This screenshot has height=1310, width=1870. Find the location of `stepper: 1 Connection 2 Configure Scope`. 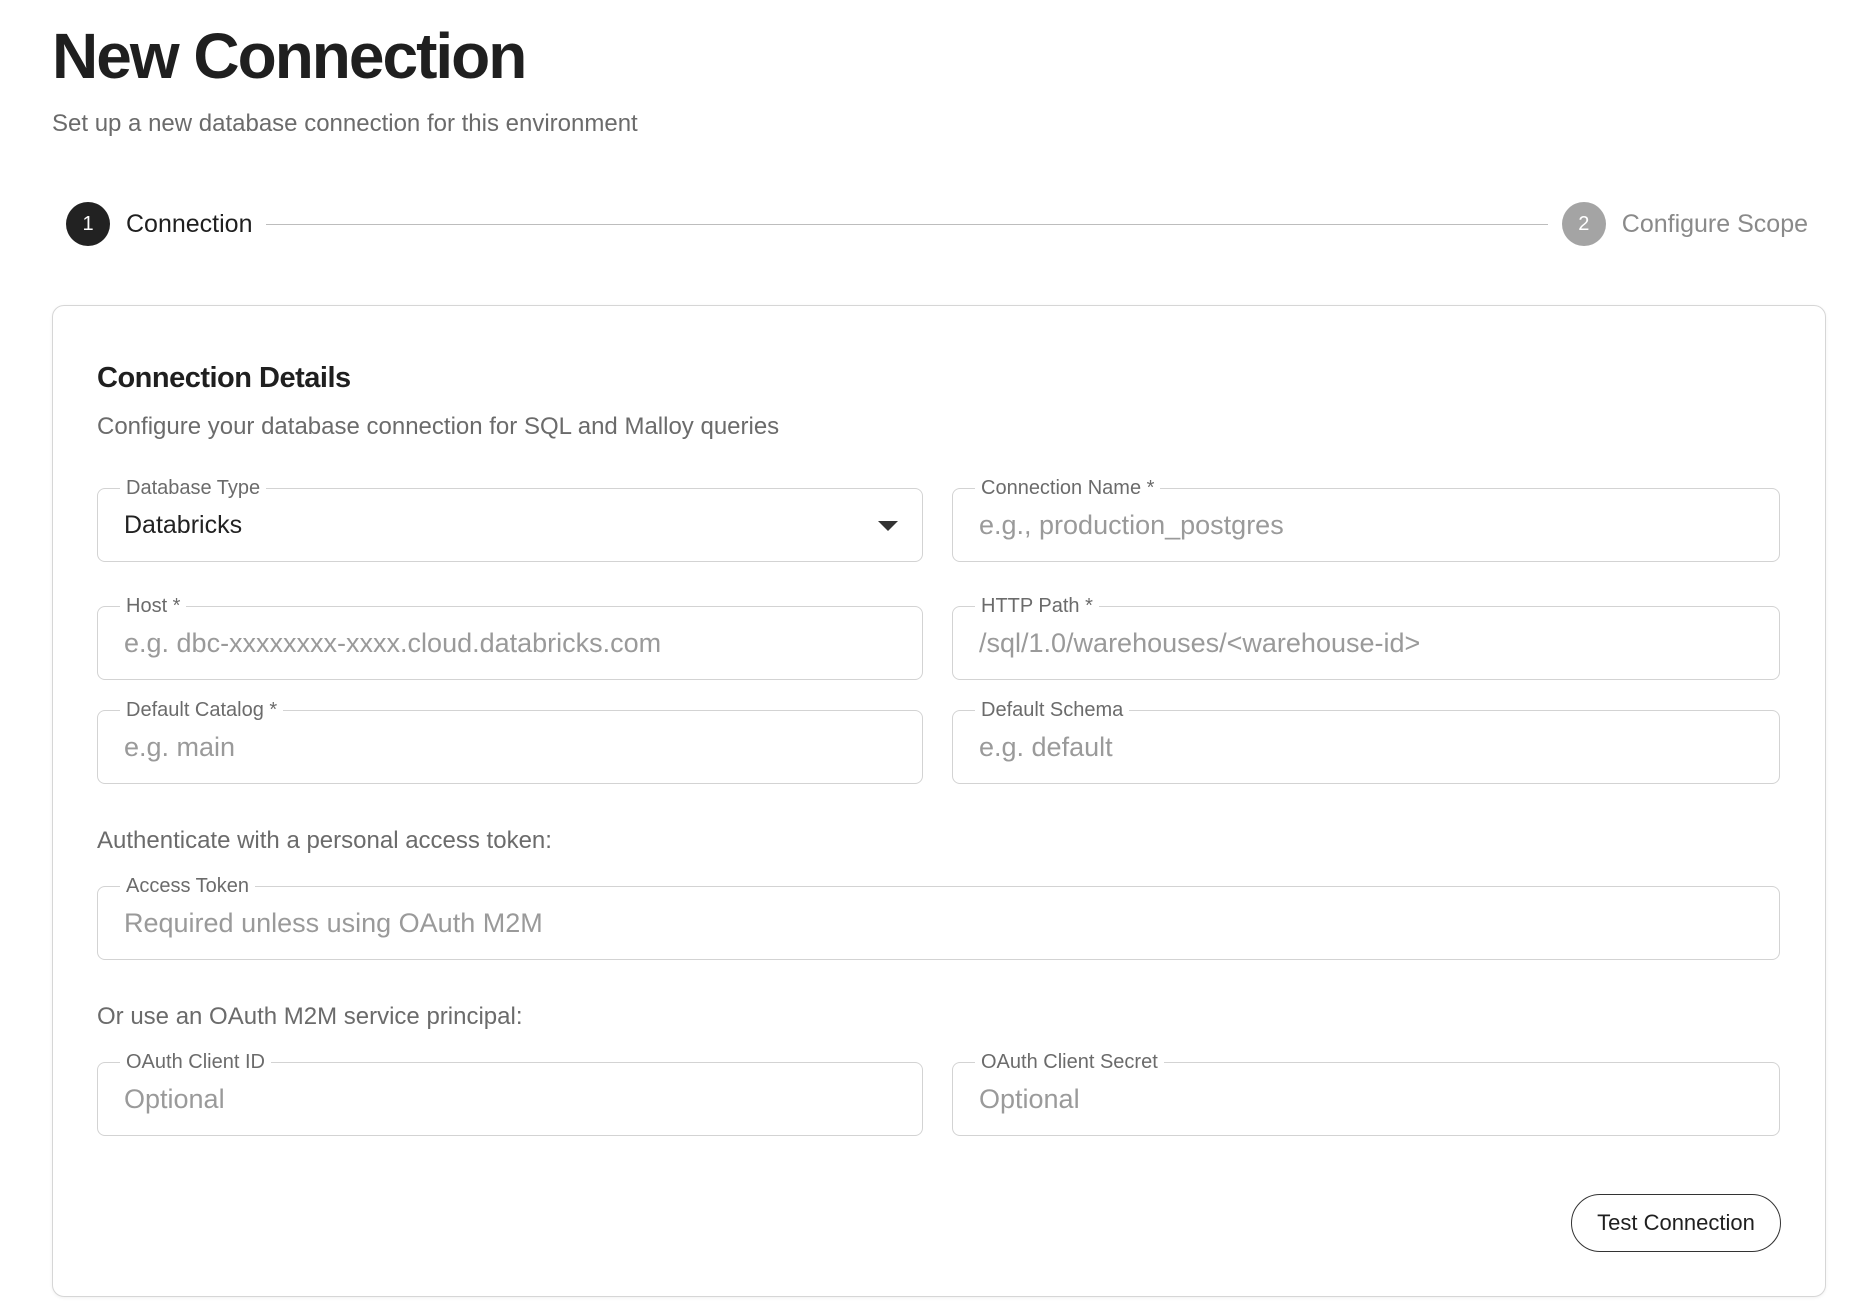

stepper: 1 Connection 2 Configure Scope is located at coordinates (937, 224).